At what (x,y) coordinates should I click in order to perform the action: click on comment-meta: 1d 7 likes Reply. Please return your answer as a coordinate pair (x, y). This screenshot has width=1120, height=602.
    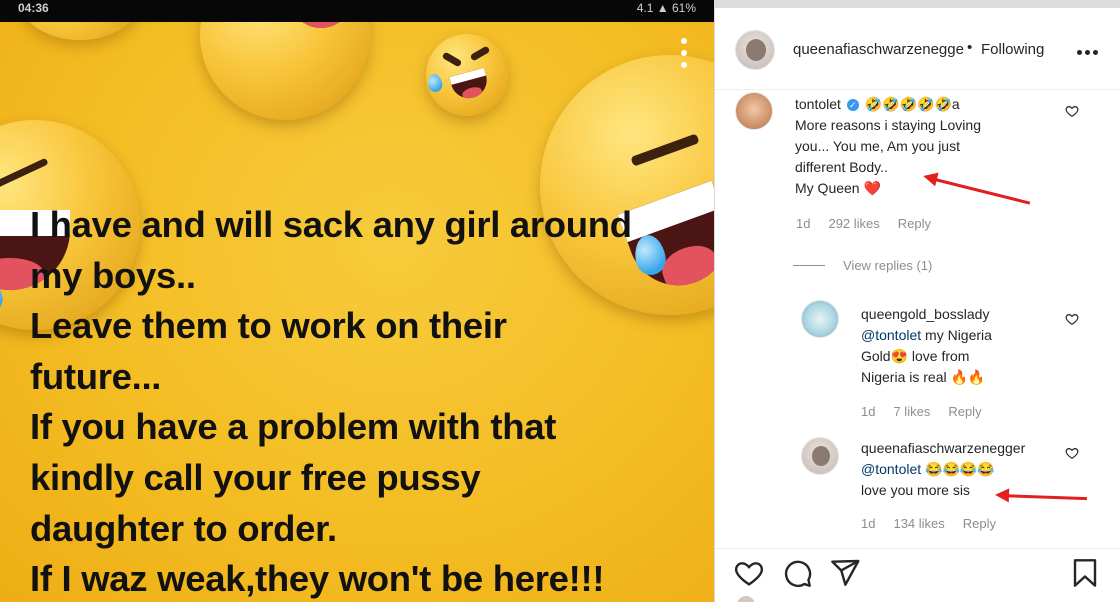
    Looking at the image, I should click on (921, 411).